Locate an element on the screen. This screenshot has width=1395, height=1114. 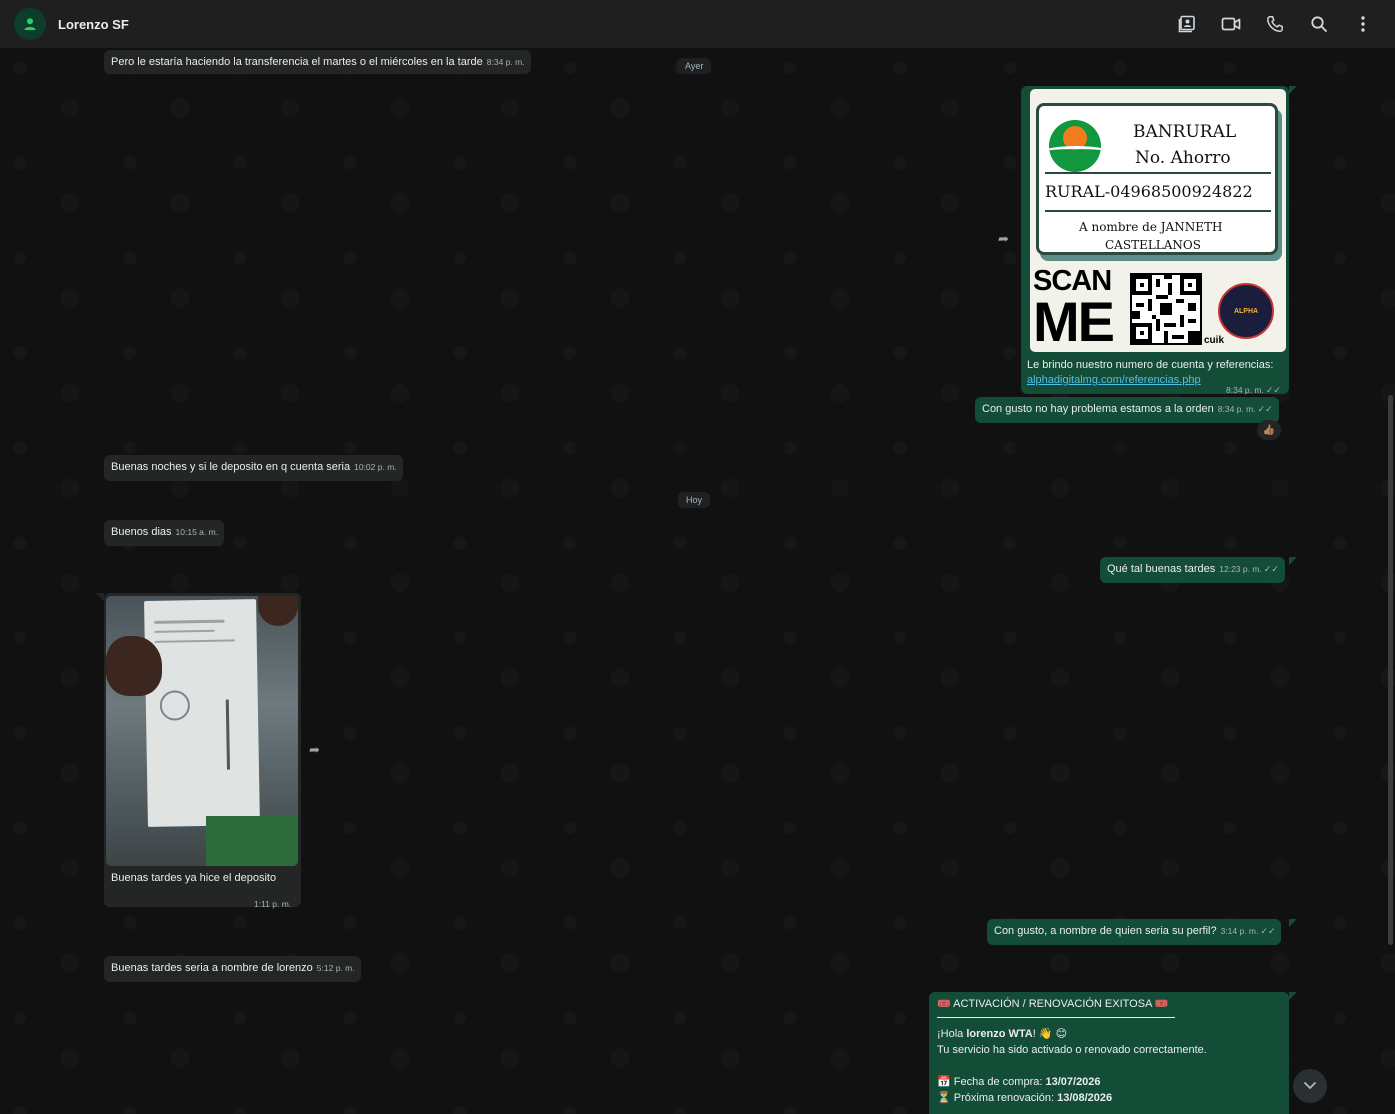
bank-name: BANRURAL is located at coordinates (1185, 132).